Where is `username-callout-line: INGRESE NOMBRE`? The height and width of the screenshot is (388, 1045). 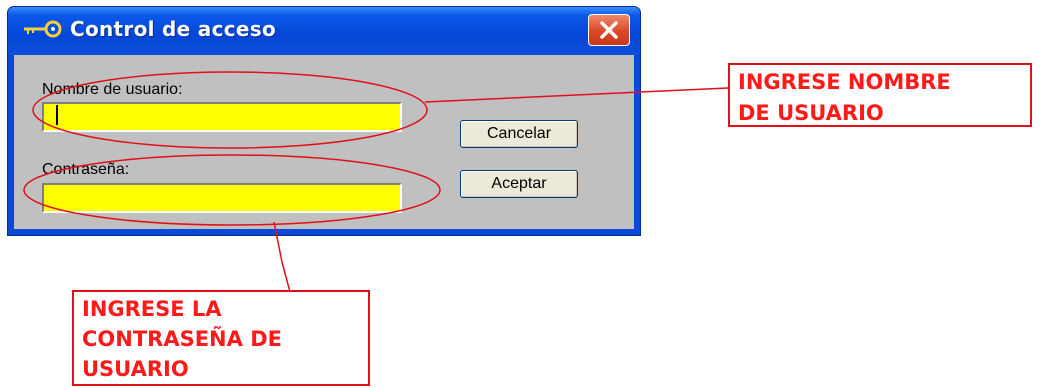
username-callout-line: INGRESE NOMBRE is located at coordinates (844, 82).